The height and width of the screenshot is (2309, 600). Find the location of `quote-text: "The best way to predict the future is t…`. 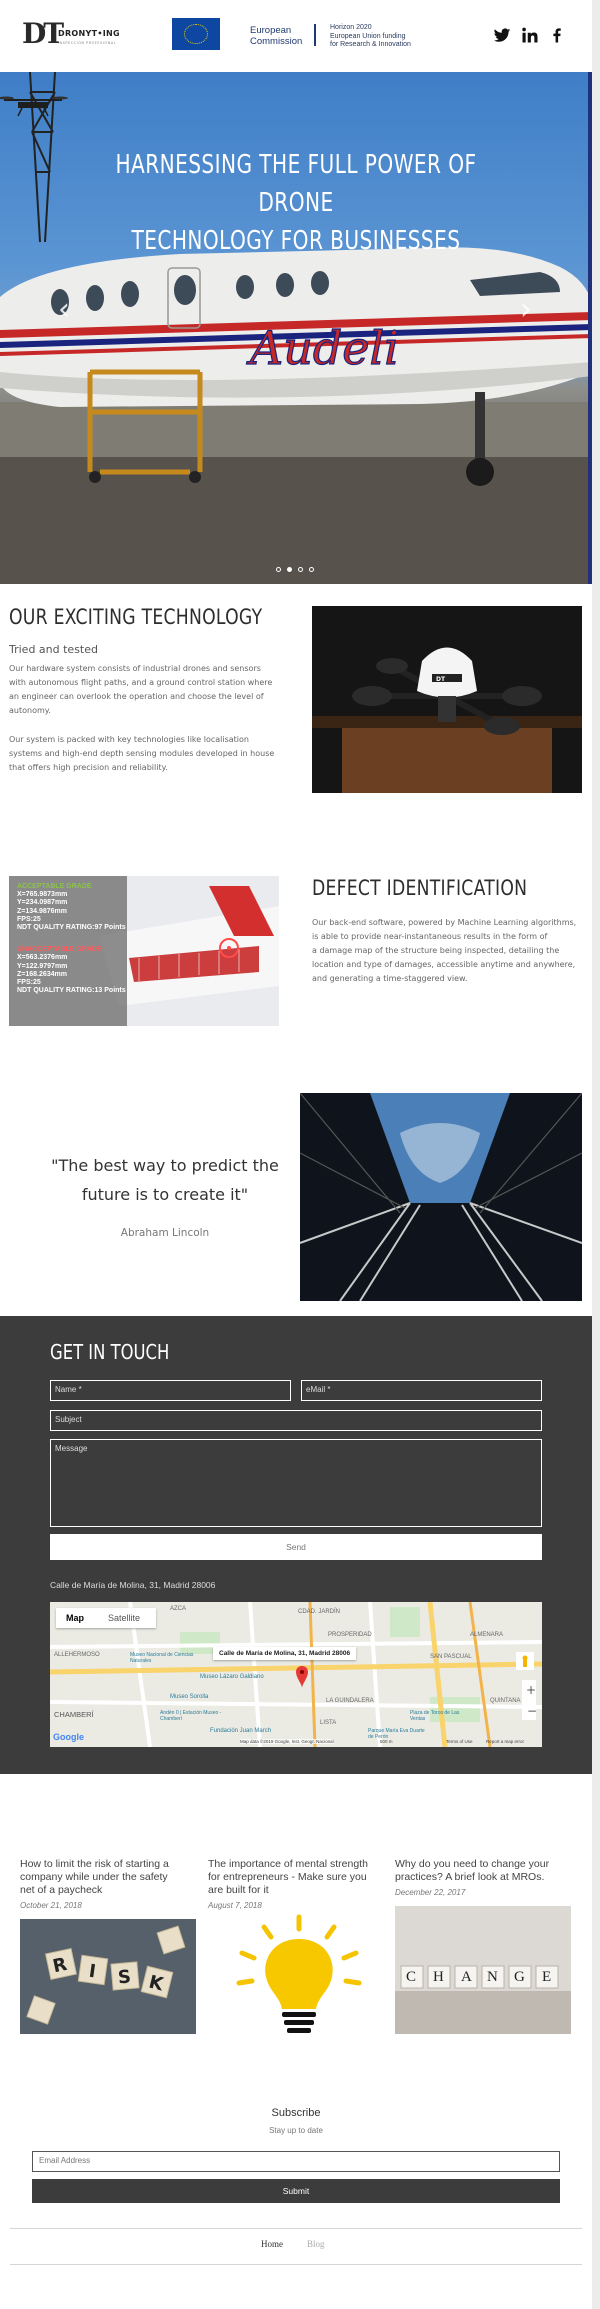

quote-text: "The best way to predict the future is t… is located at coordinates (165, 1180).